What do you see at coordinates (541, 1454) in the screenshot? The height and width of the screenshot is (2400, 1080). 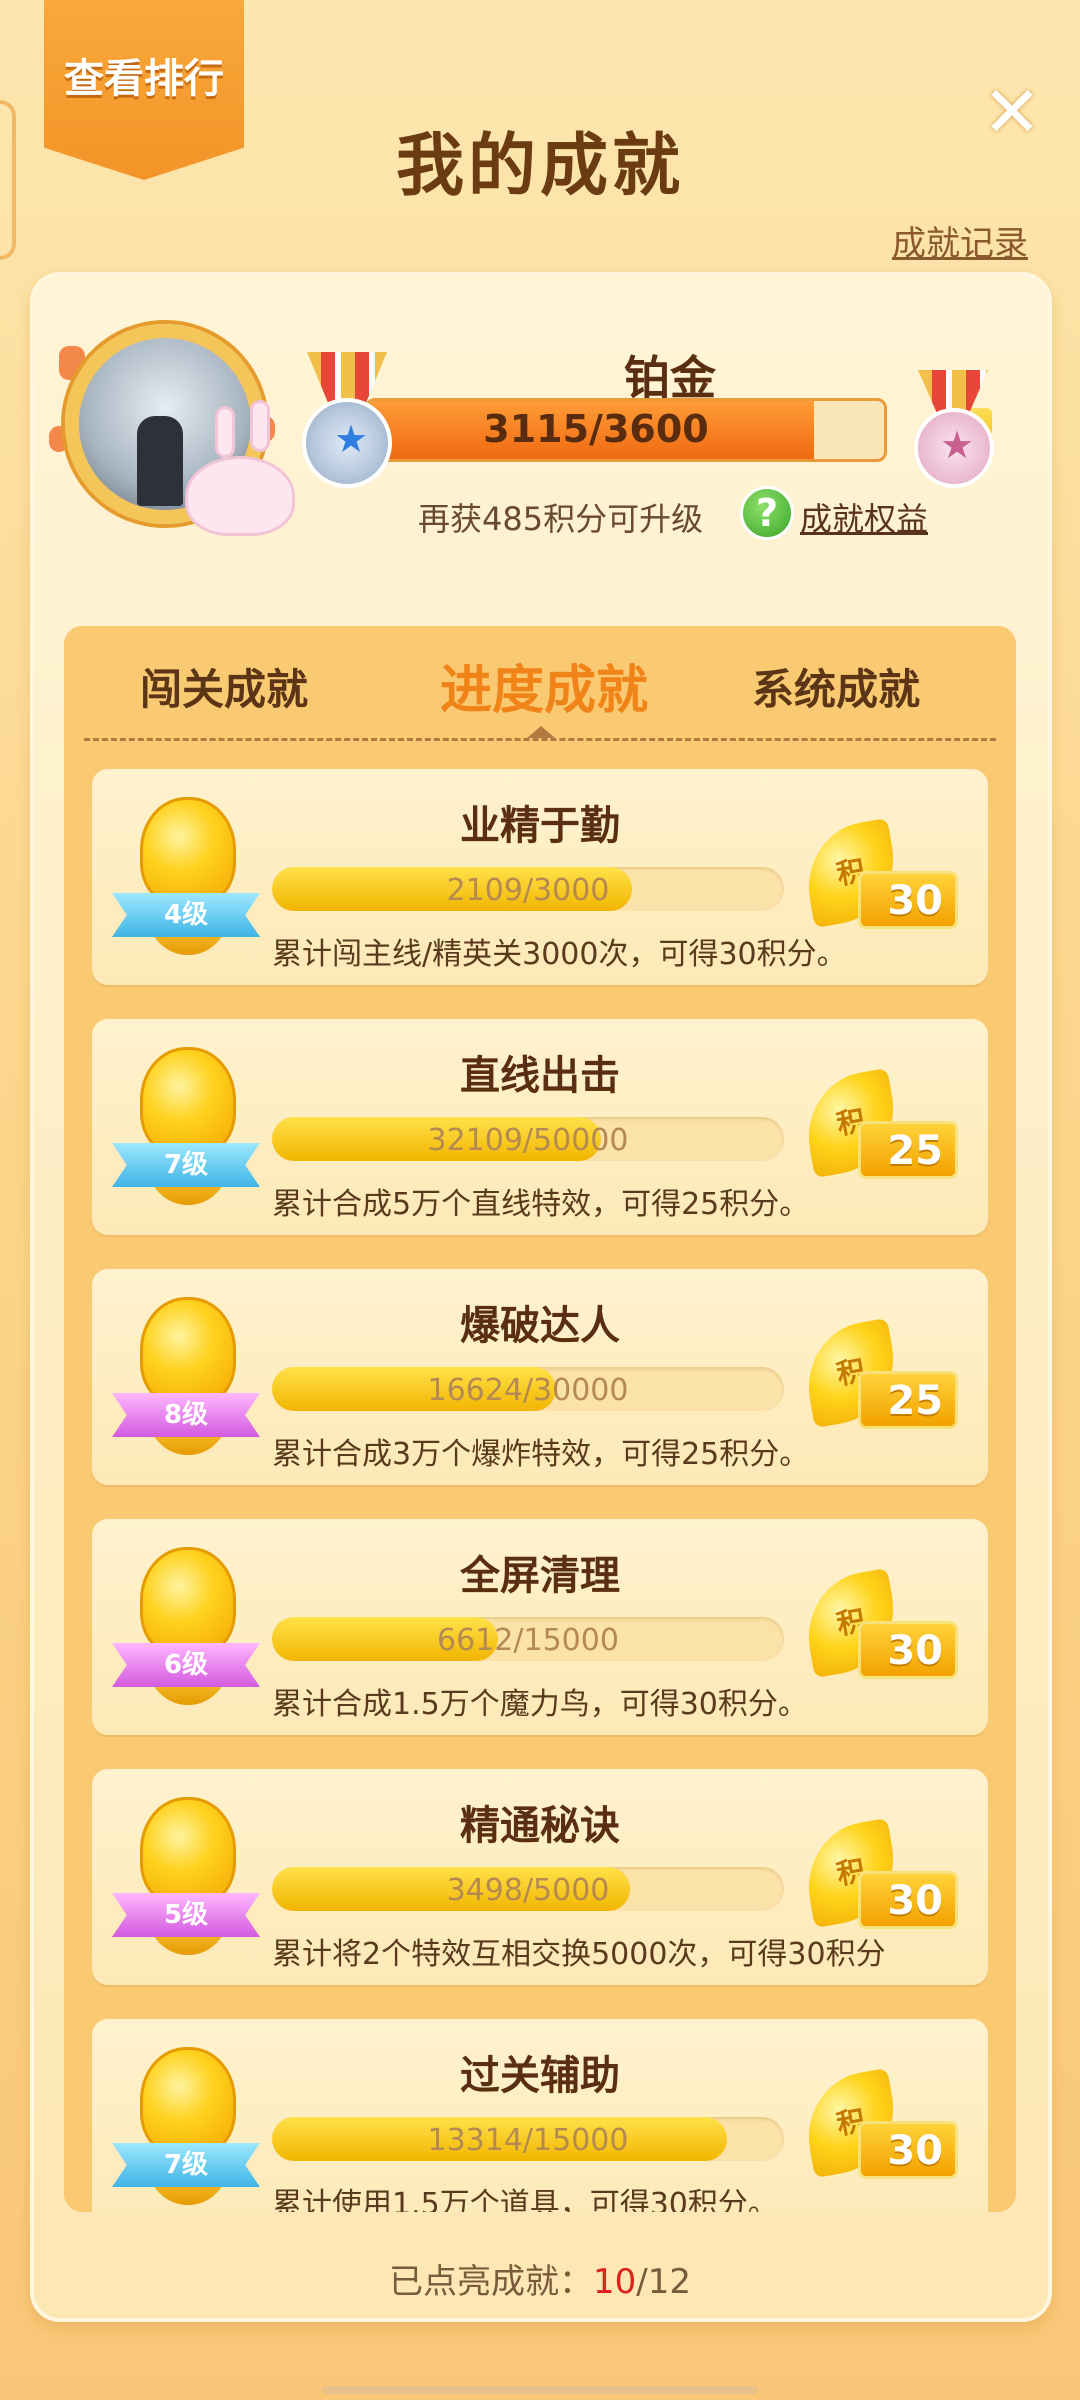 I see `achievement-description: 累计合成3万个爆炸特效，可得25积分。` at bounding box center [541, 1454].